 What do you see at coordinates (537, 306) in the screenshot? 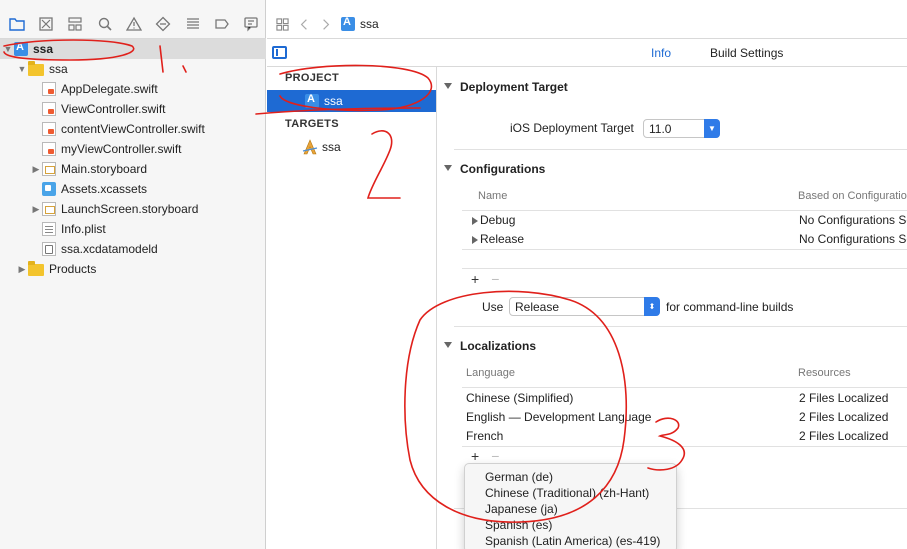
I see `command-line-build-config-value: Release` at bounding box center [537, 306].